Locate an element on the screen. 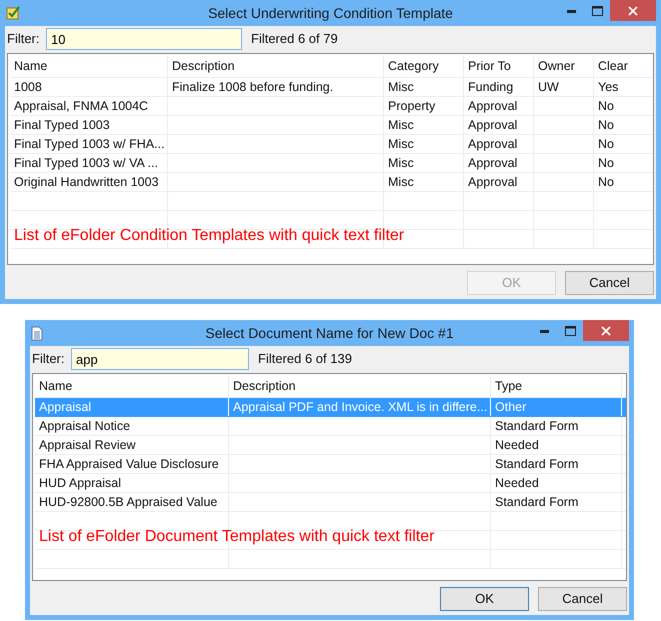  table-row: Appraisal, FNMA 1004C Property Approval No is located at coordinates (331, 106).